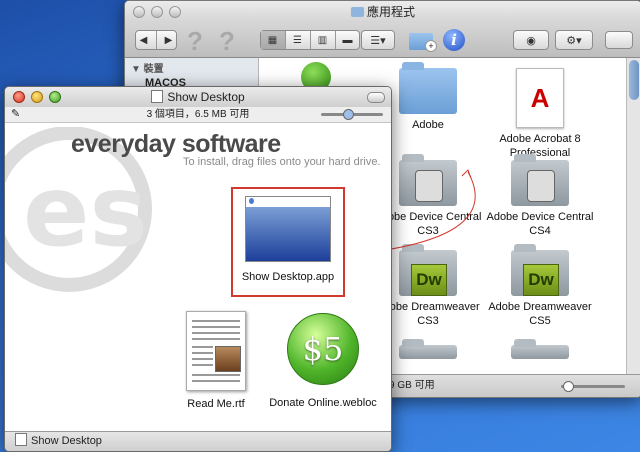 This screenshot has height=452, width=640. Describe the element at coordinates (198, 441) in the screenshot. I see `dmg-status-bar: Show Desktop` at that location.